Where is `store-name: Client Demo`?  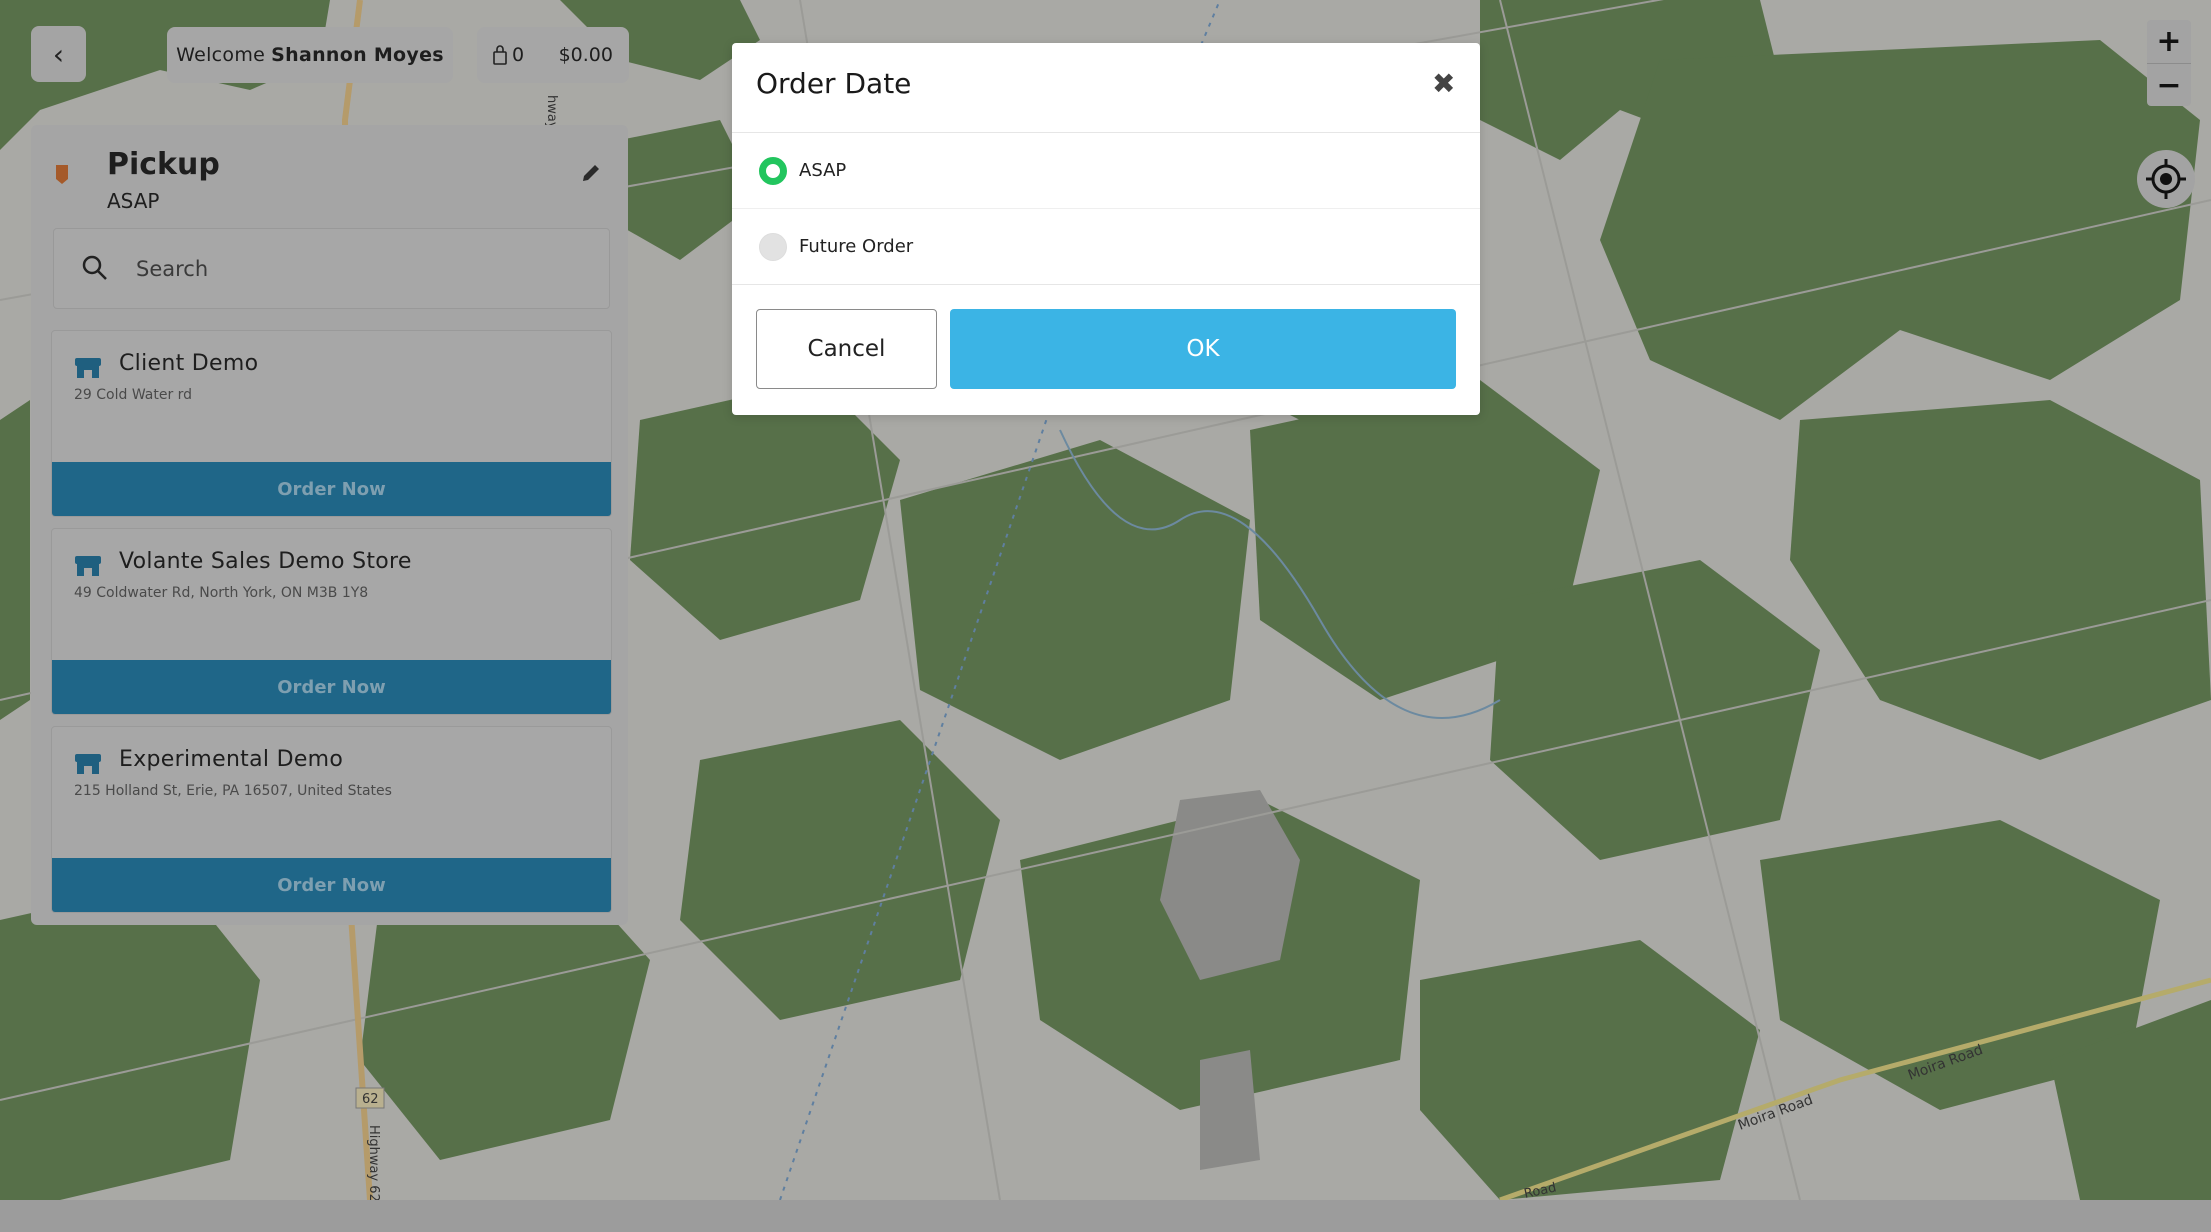 store-name: Client Demo is located at coordinates (189, 363).